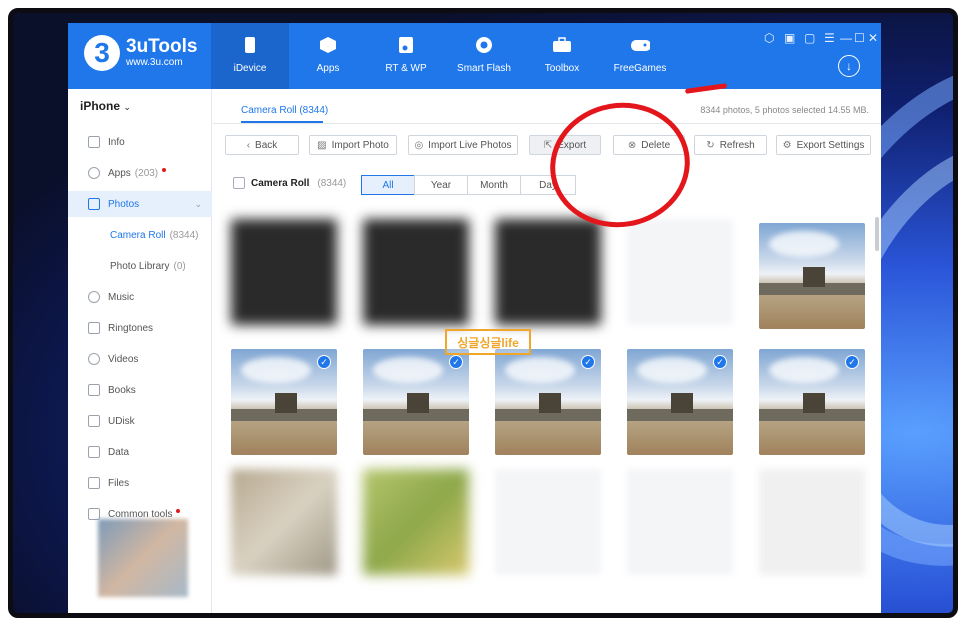 The width and height of the screenshot is (966, 626). What do you see at coordinates (239, 183) in the screenshot?
I see `select-all-checkbox` at bounding box center [239, 183].